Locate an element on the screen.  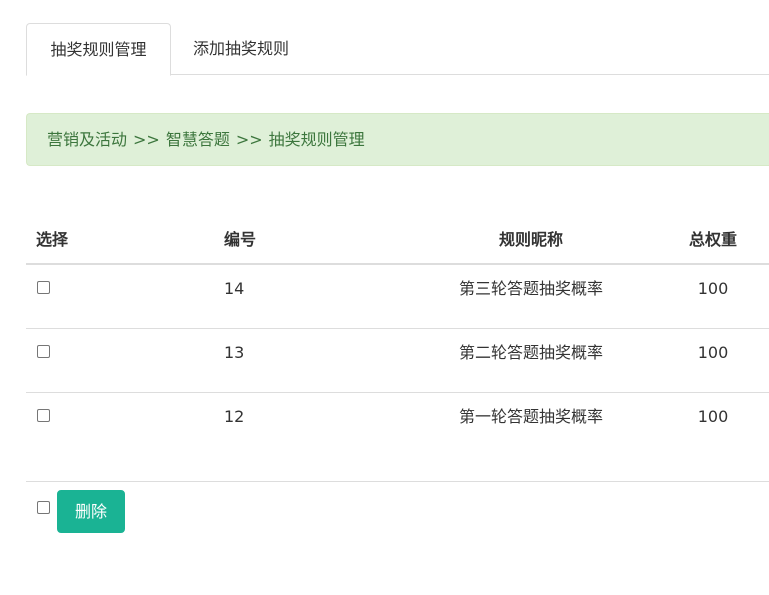
tab-add-rule: 添加抽奖规则 is located at coordinates (258, 49).